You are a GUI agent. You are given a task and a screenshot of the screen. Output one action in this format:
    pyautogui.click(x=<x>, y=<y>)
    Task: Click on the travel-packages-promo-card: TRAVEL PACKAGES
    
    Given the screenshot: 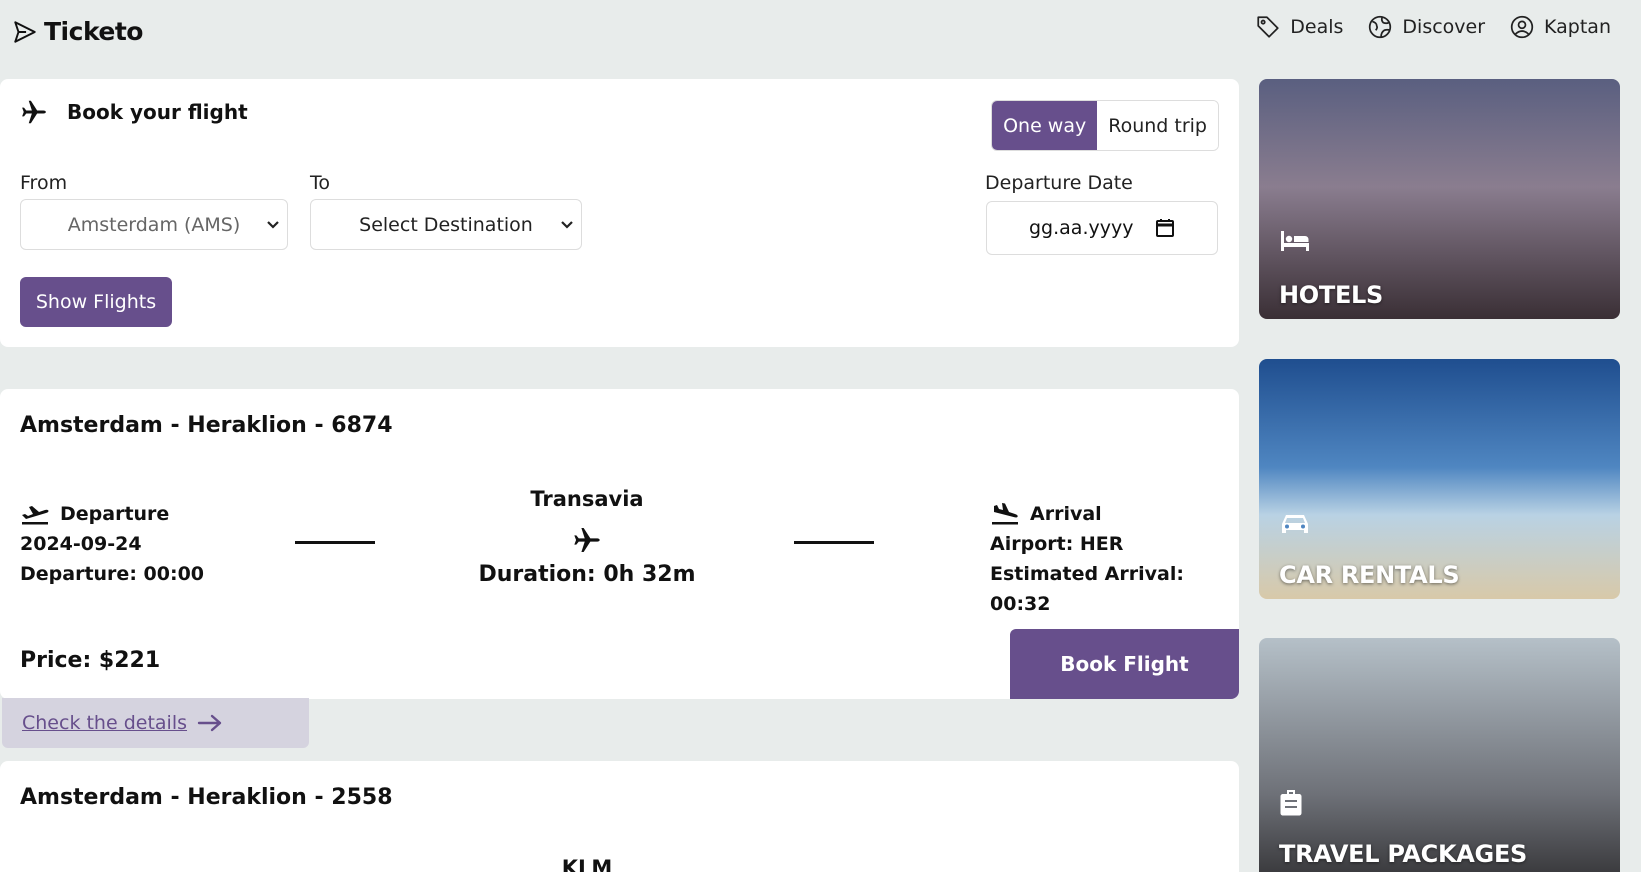 What is the action you would take?
    pyautogui.click(x=1439, y=755)
    